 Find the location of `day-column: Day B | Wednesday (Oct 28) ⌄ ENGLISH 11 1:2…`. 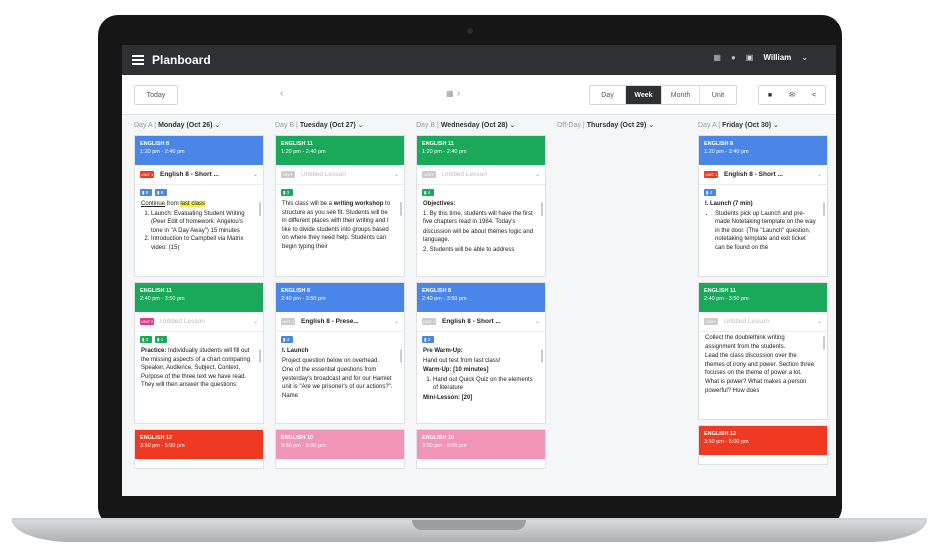

day-column: Day B | Wednesday (Oct 28) ⌄ ENGLISH 11 1:2… is located at coordinates (481, 294).